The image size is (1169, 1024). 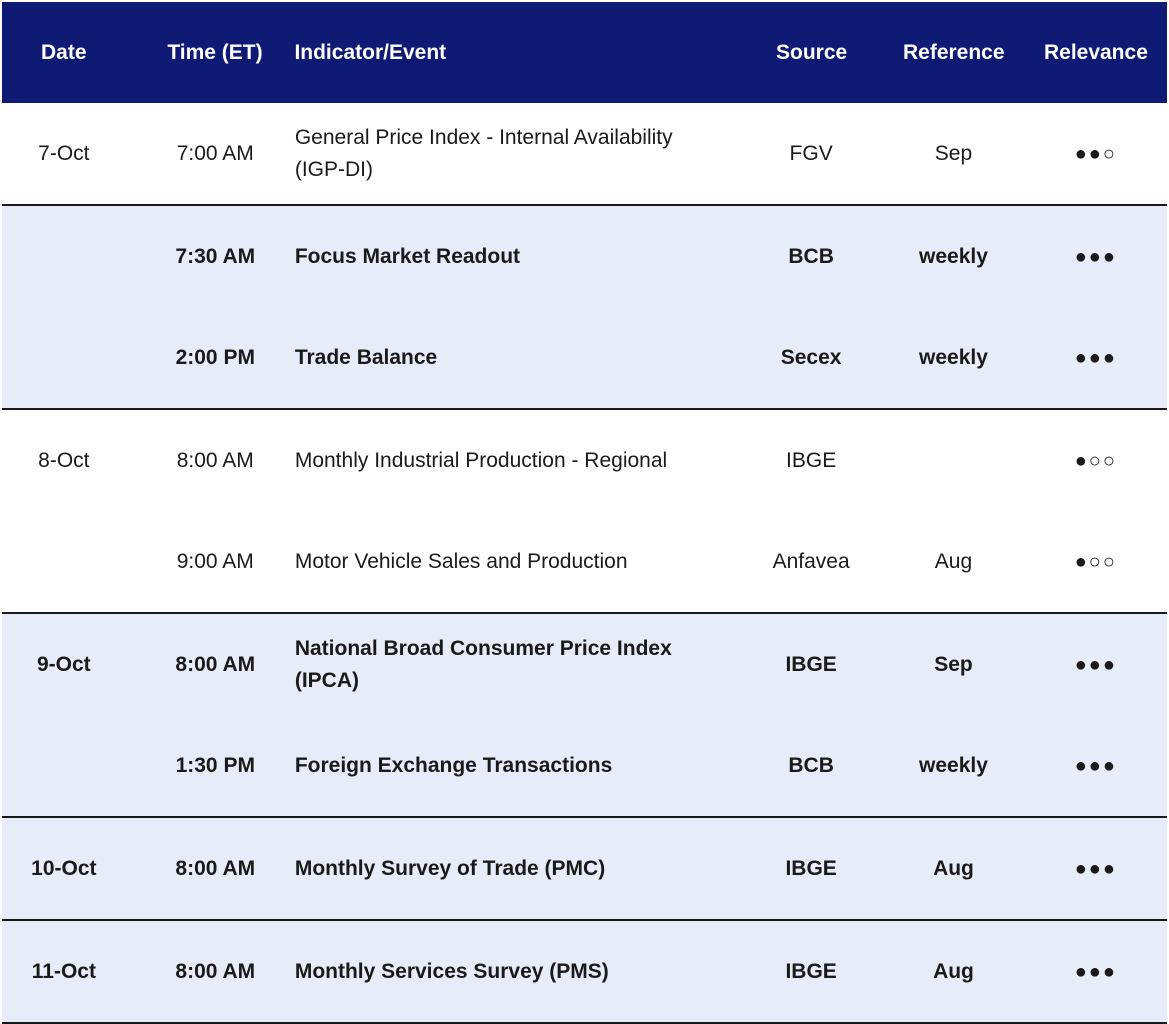 I want to click on row-time: 7:00 AM, so click(x=215, y=153).